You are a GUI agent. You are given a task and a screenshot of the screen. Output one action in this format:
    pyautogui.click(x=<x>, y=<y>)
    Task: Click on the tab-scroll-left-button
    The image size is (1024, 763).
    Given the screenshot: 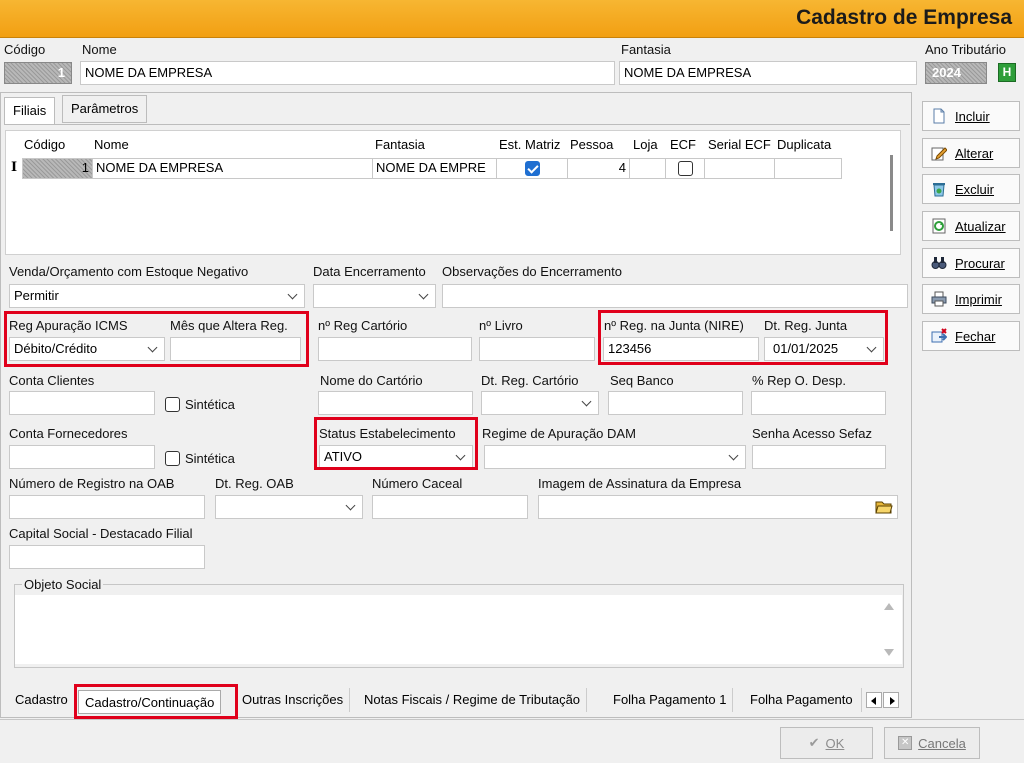 What is the action you would take?
    pyautogui.click(x=874, y=700)
    